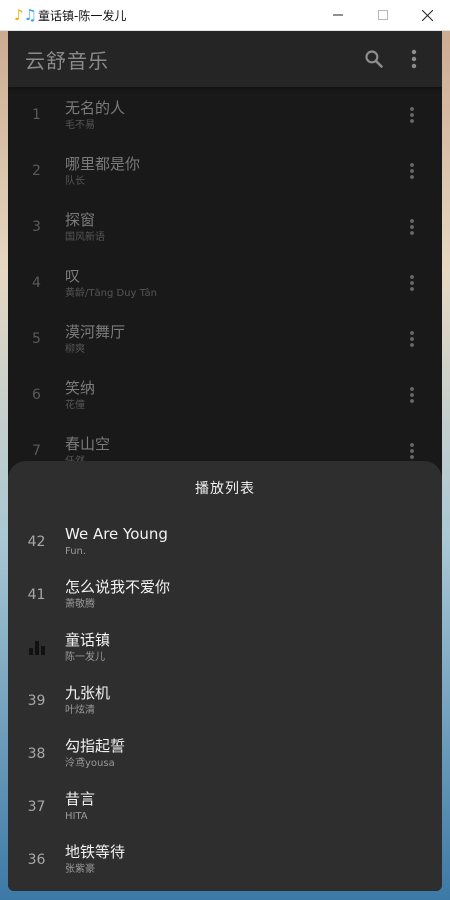 Image resolution: width=450 pixels, height=900 pixels. Describe the element at coordinates (225, 15) in the screenshot. I see `window-titlebar: ♪♫ 童话镇-陈一发儿` at that location.